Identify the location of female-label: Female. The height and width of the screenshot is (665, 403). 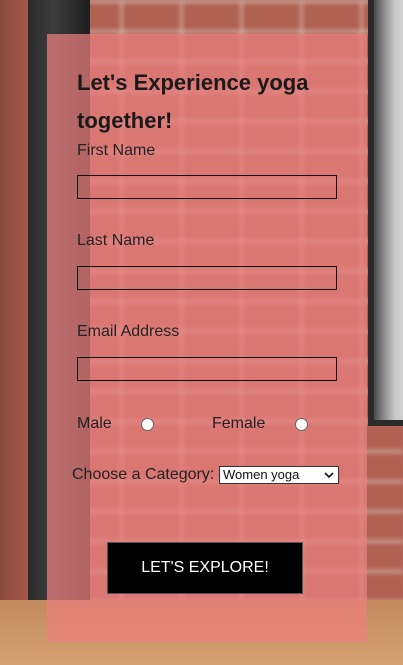
(239, 423).